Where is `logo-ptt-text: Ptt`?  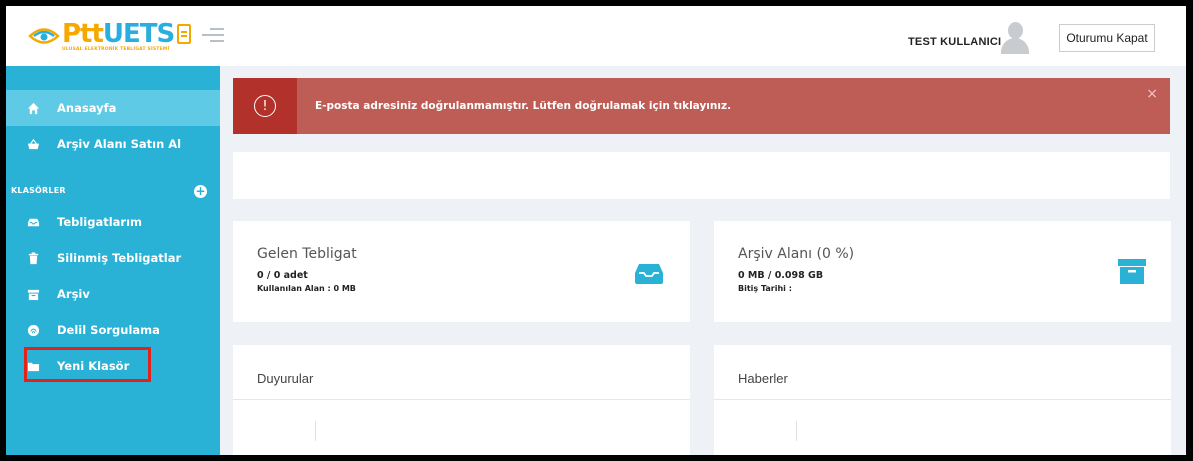
logo-ptt-text: Ptt is located at coordinates (83, 33).